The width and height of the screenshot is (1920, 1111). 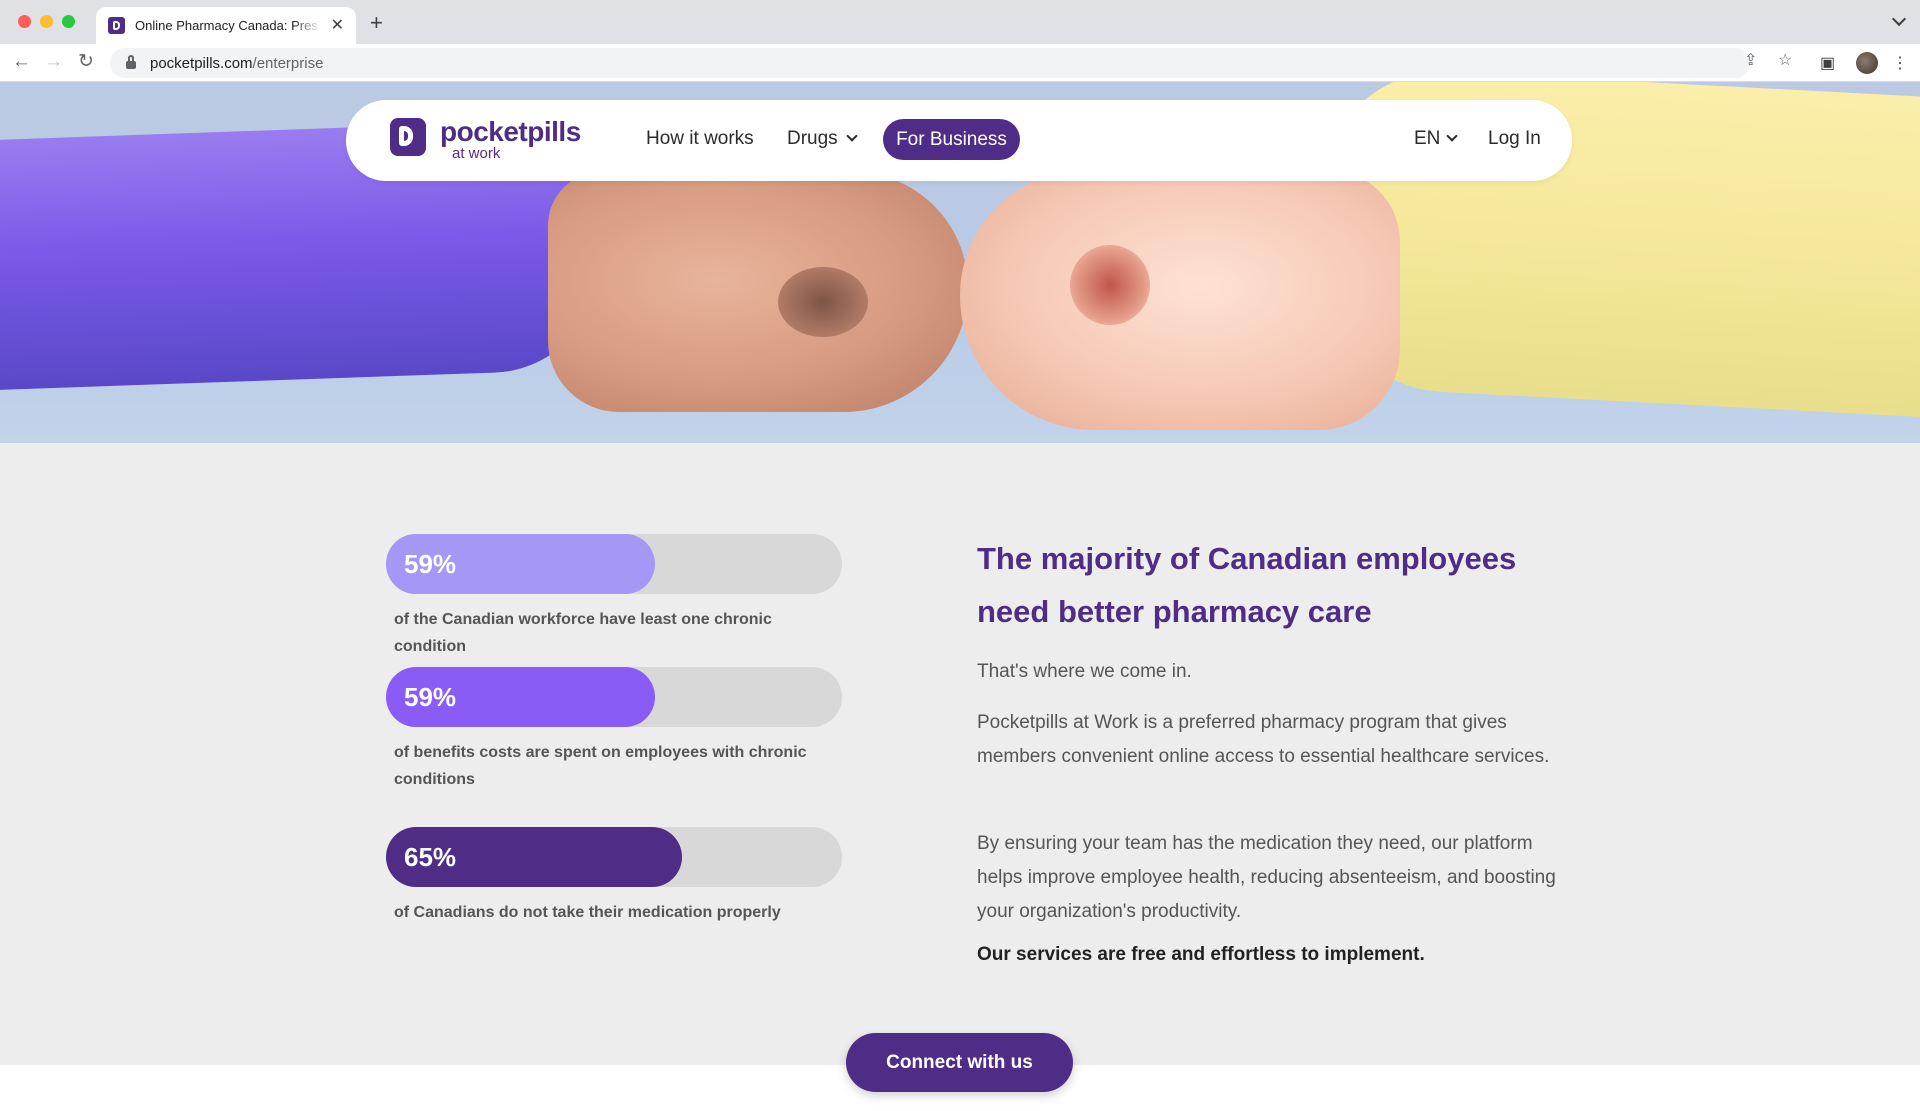 What do you see at coordinates (534, 857) in the screenshot?
I see `stat-bar-fill: 65%` at bounding box center [534, 857].